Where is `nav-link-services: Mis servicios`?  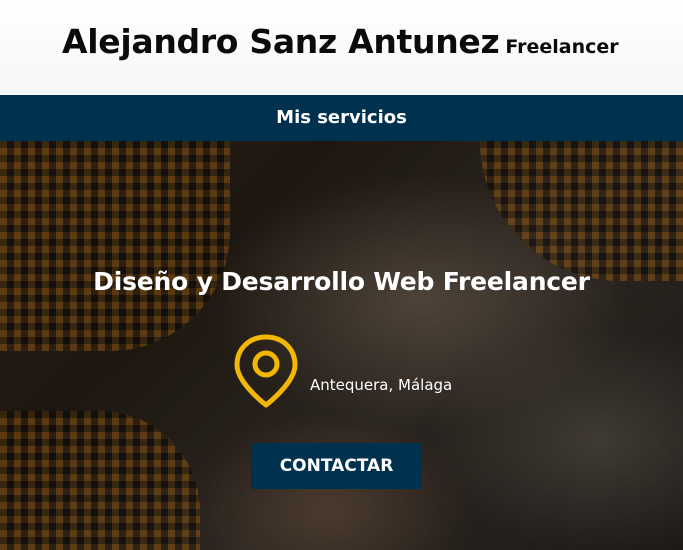 nav-link-services: Mis servicios is located at coordinates (341, 118).